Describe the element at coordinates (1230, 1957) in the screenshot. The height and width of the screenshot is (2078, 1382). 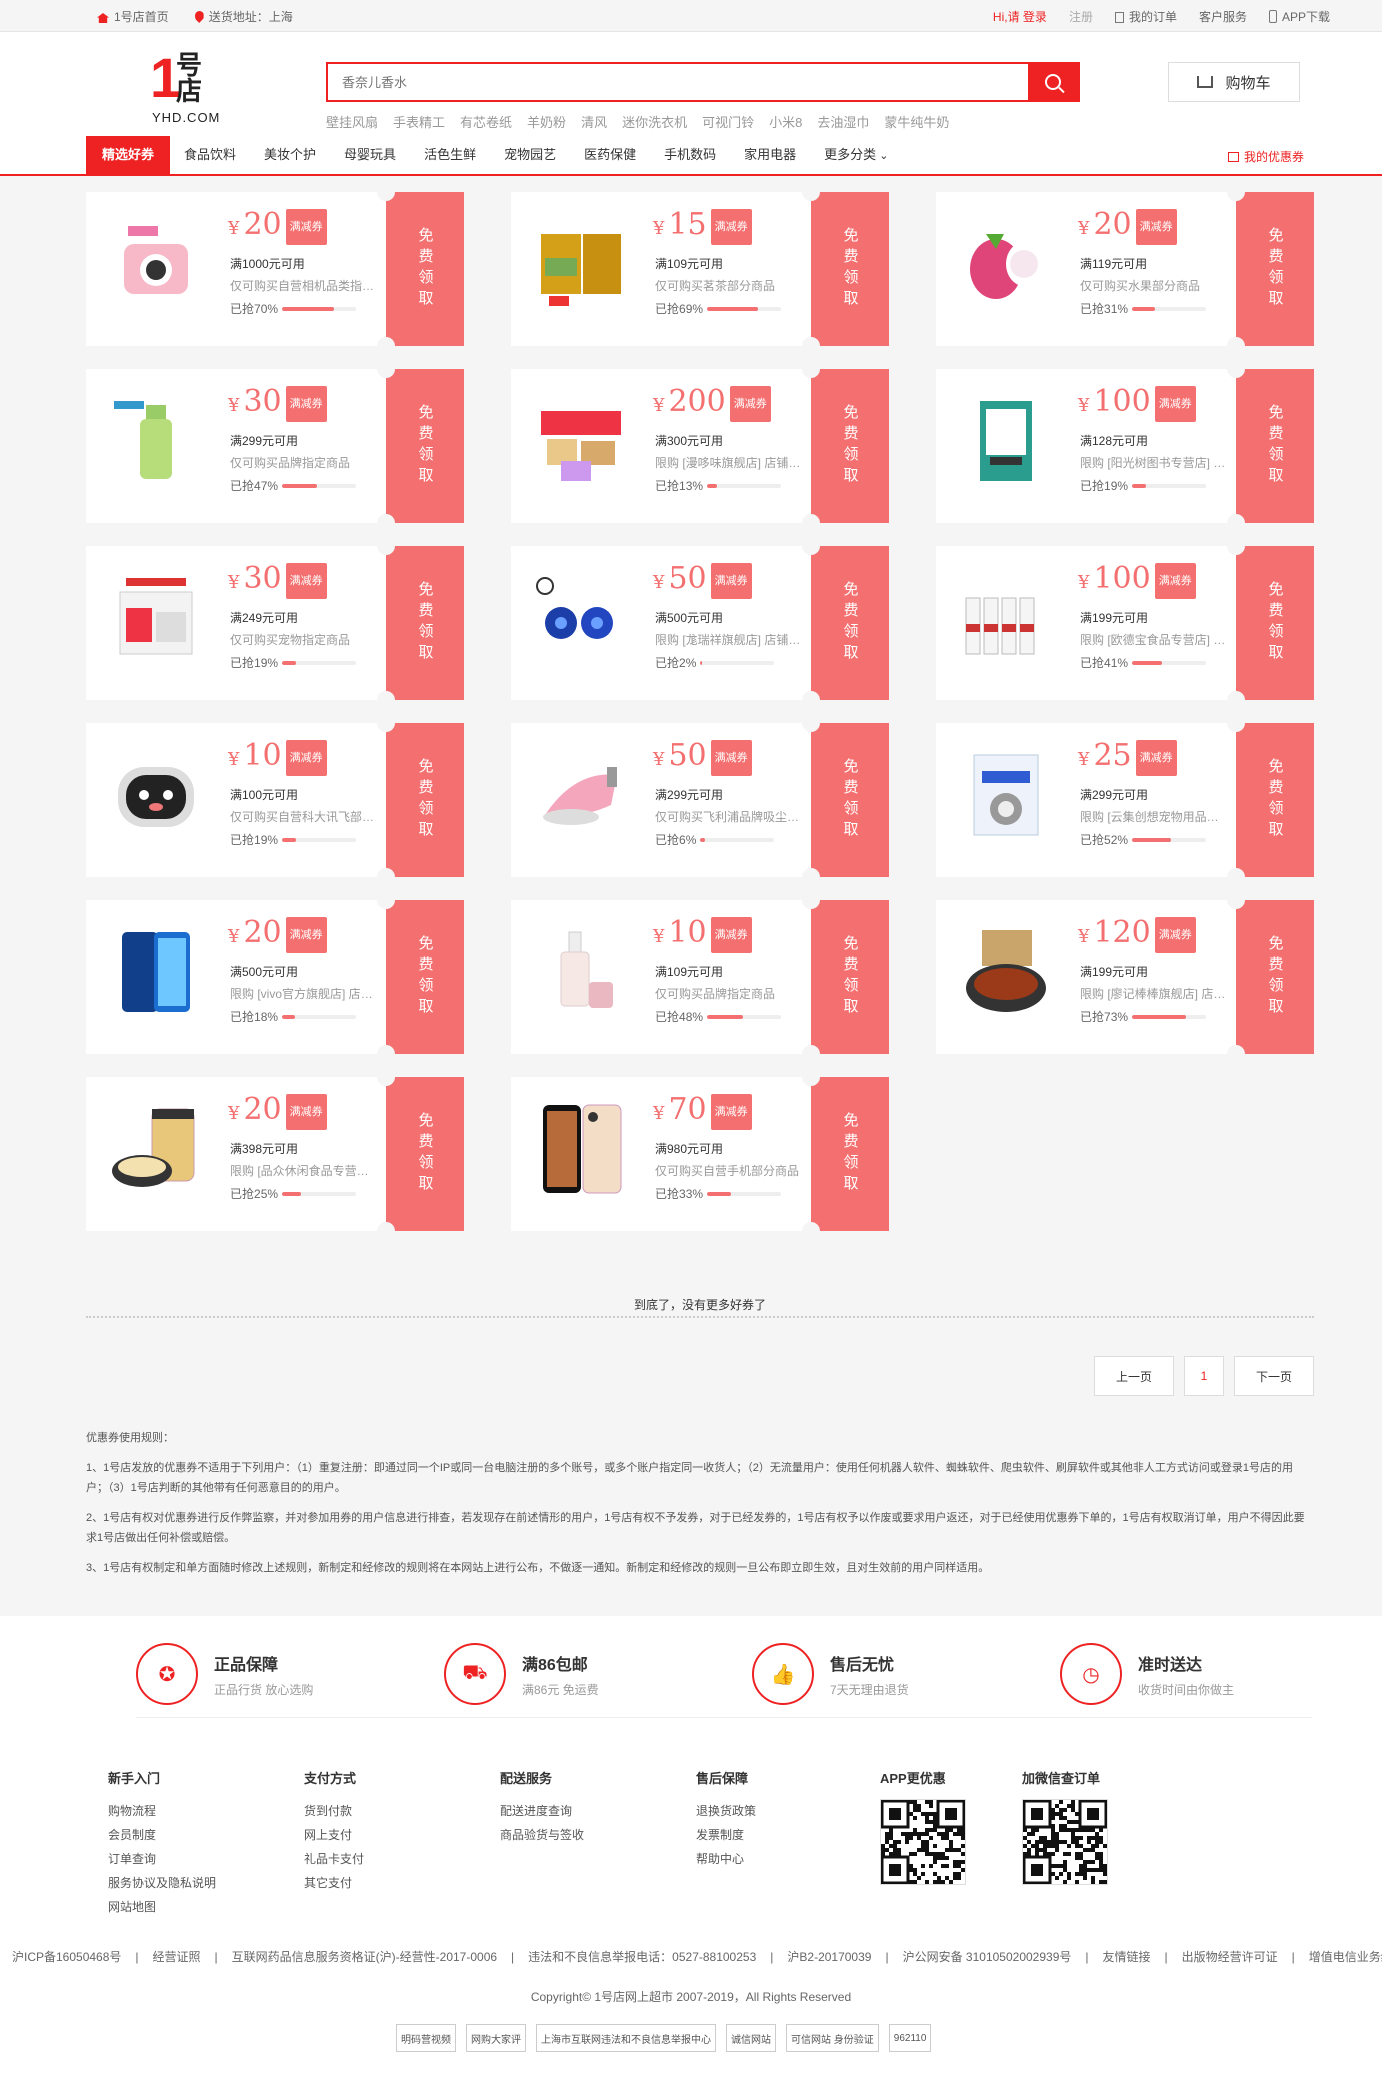
I see `license-link: 出版物经营许可证` at that location.